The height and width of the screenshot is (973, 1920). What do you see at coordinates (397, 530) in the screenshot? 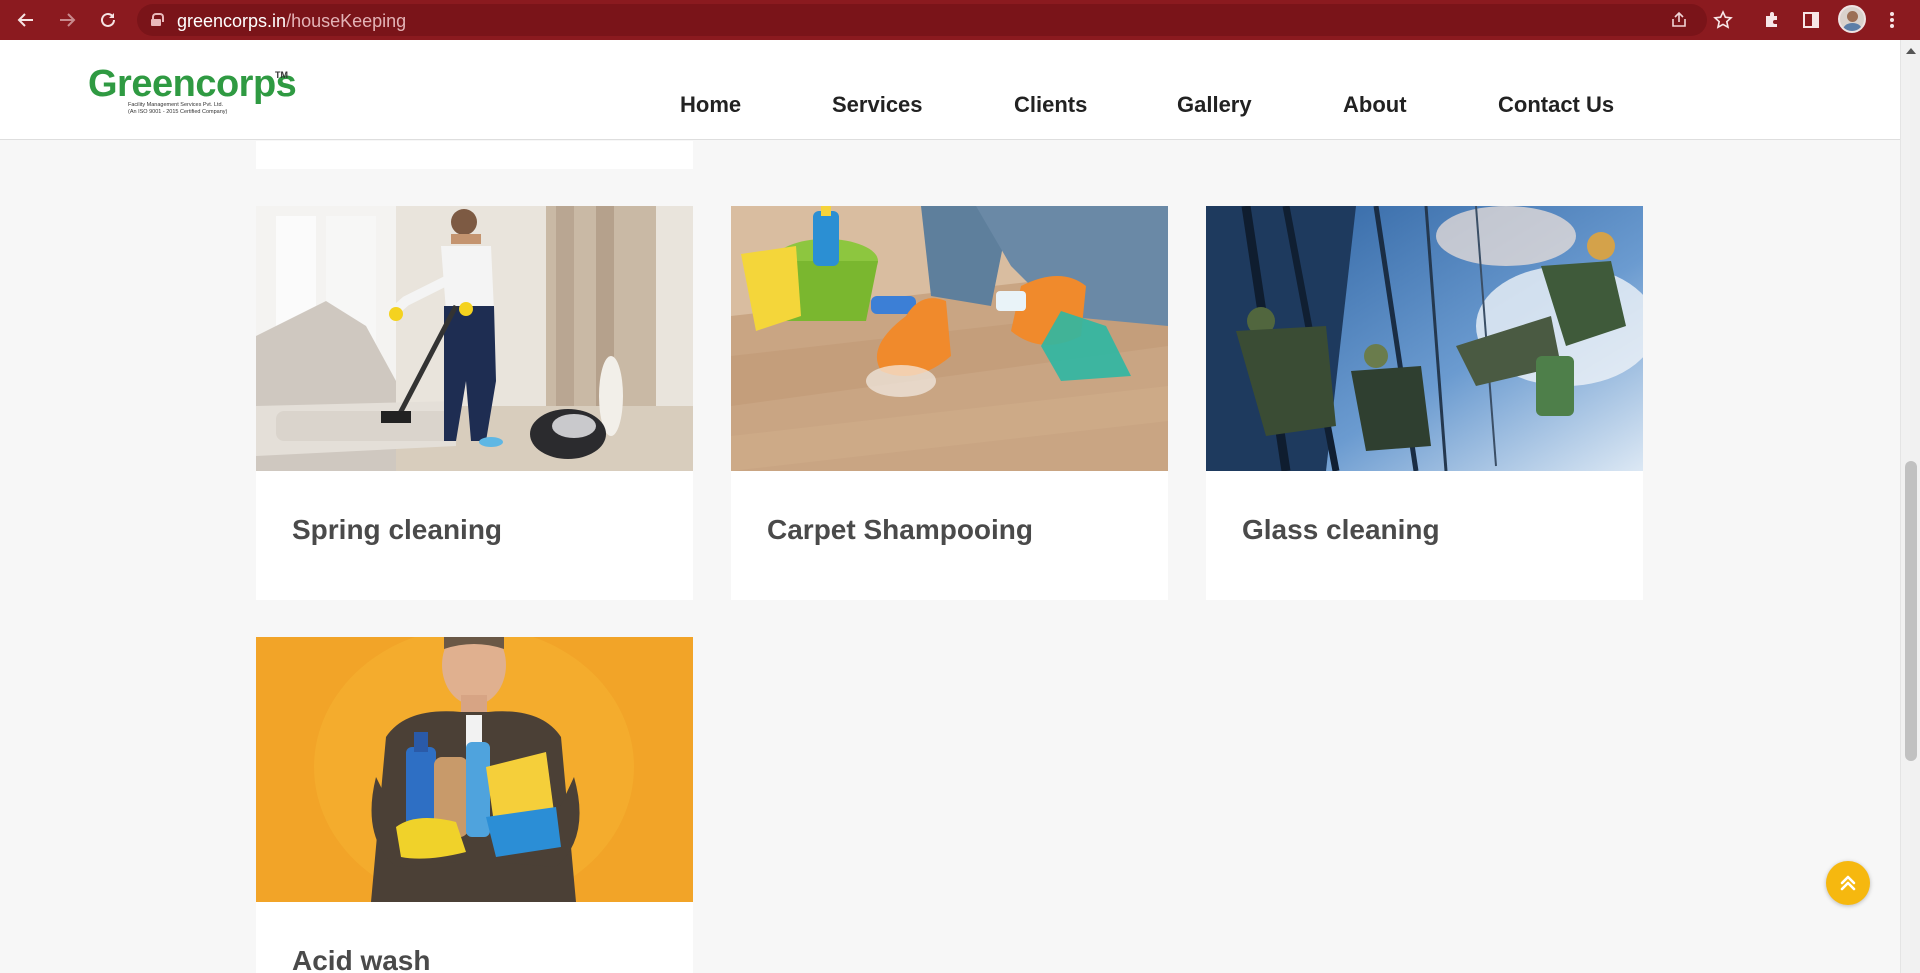
I see `service-title: Spring cleaning` at bounding box center [397, 530].